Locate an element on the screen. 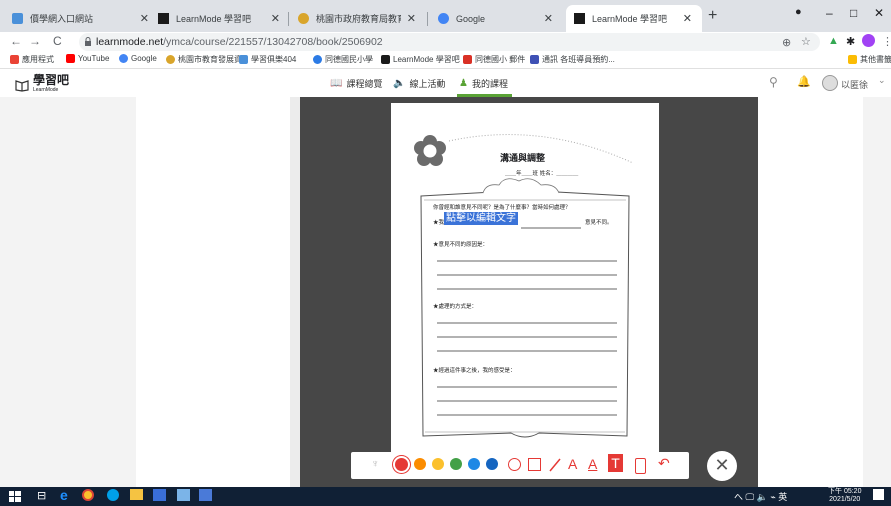 This screenshot has width=891, height=506. zoom-icon: ⊕ is located at coordinates (786, 42).